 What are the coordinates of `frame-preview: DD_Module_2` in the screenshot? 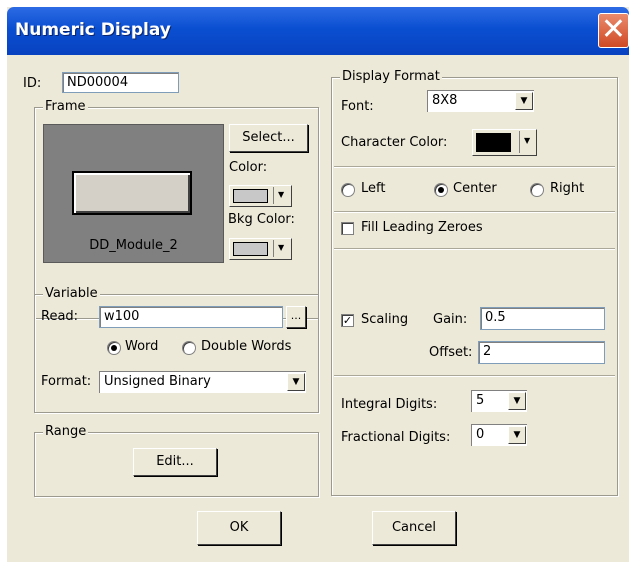 It's located at (133, 193).